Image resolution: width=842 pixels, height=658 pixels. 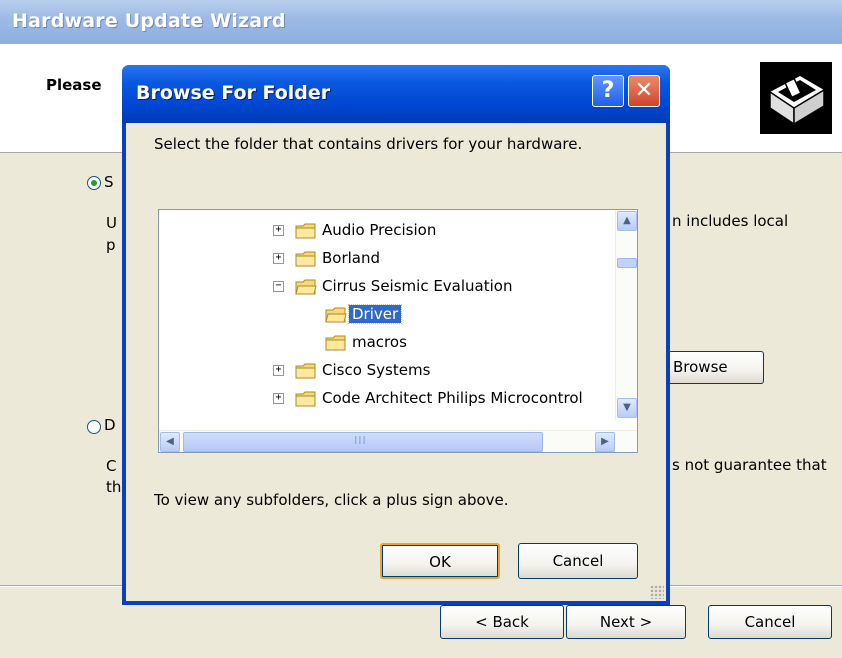 What do you see at coordinates (716, 367) in the screenshot?
I see `browse-button: Browse` at bounding box center [716, 367].